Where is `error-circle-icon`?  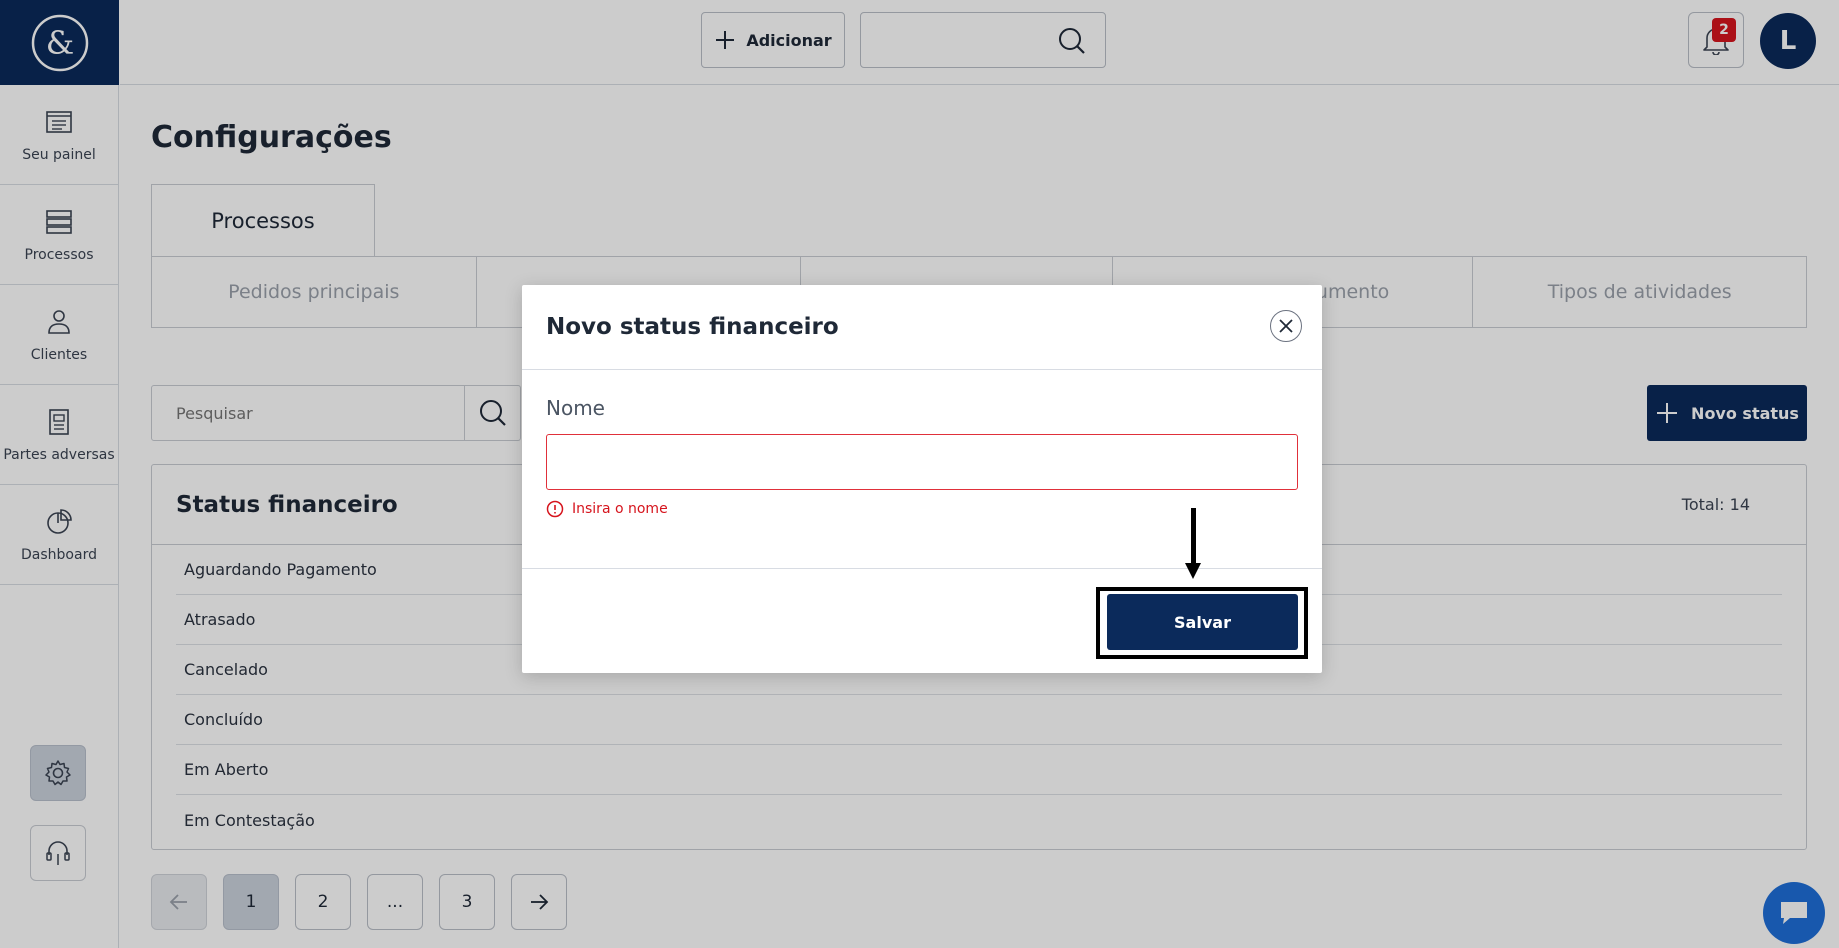 error-circle-icon is located at coordinates (555, 509).